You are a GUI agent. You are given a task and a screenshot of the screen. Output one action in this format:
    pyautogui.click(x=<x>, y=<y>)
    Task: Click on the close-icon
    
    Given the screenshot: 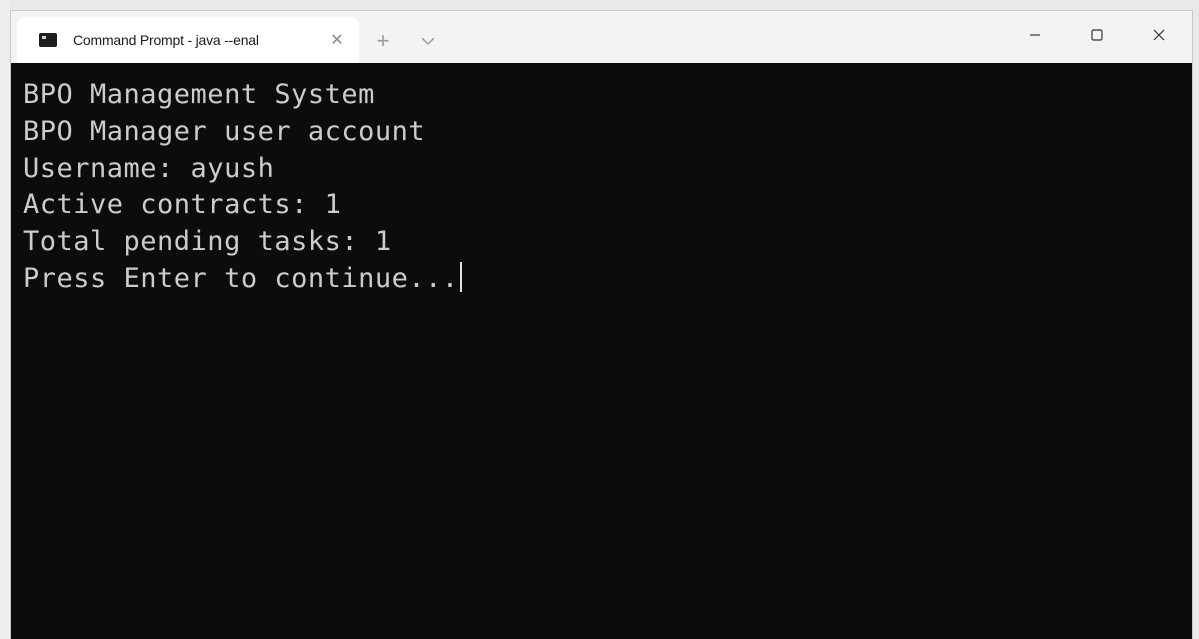 What is the action you would take?
    pyautogui.click(x=1159, y=35)
    